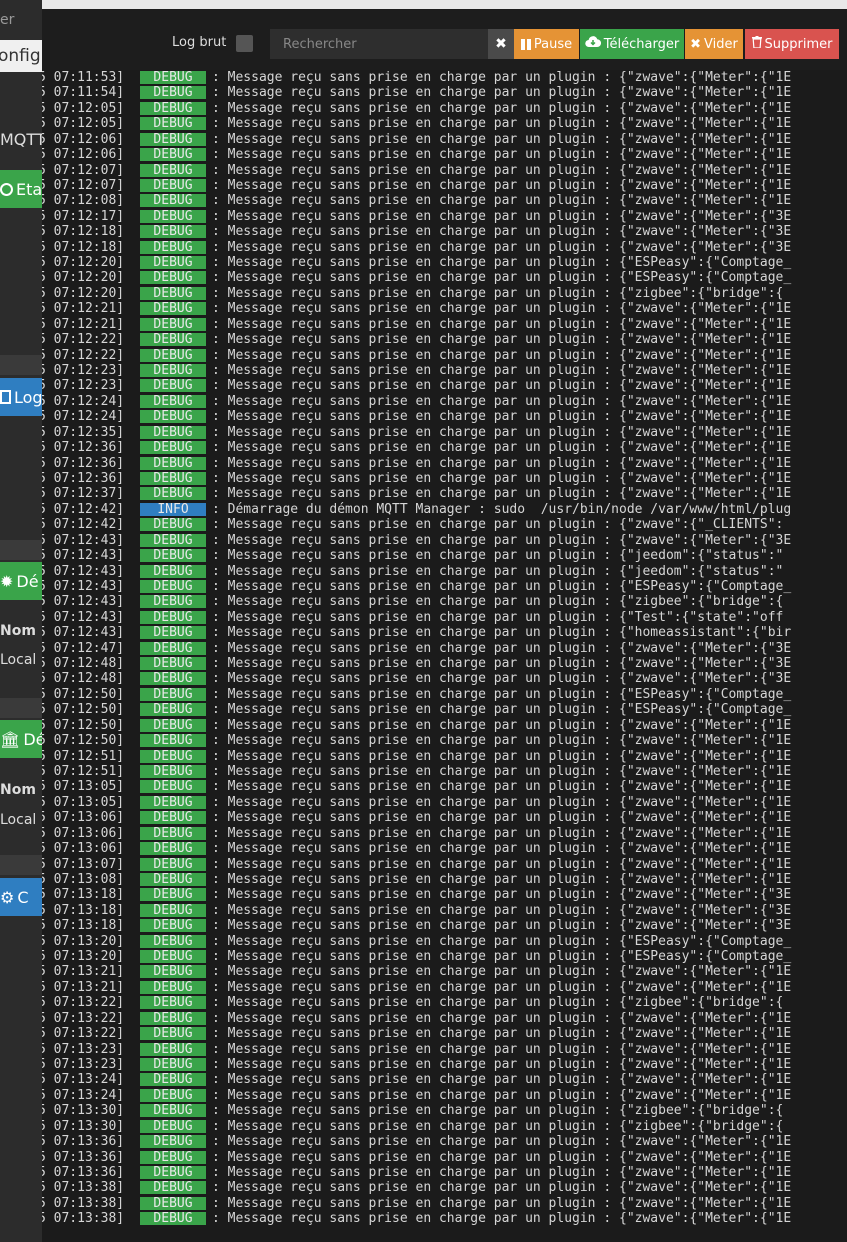 The height and width of the screenshot is (1242, 847). I want to click on log-timestamp: 5 07:12:08], so click(83, 201).